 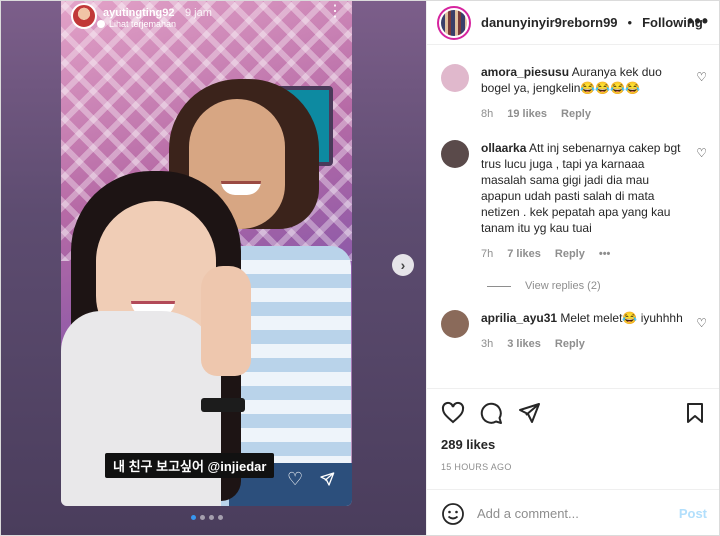 I want to click on story-time: 9 jam, so click(x=198, y=13).